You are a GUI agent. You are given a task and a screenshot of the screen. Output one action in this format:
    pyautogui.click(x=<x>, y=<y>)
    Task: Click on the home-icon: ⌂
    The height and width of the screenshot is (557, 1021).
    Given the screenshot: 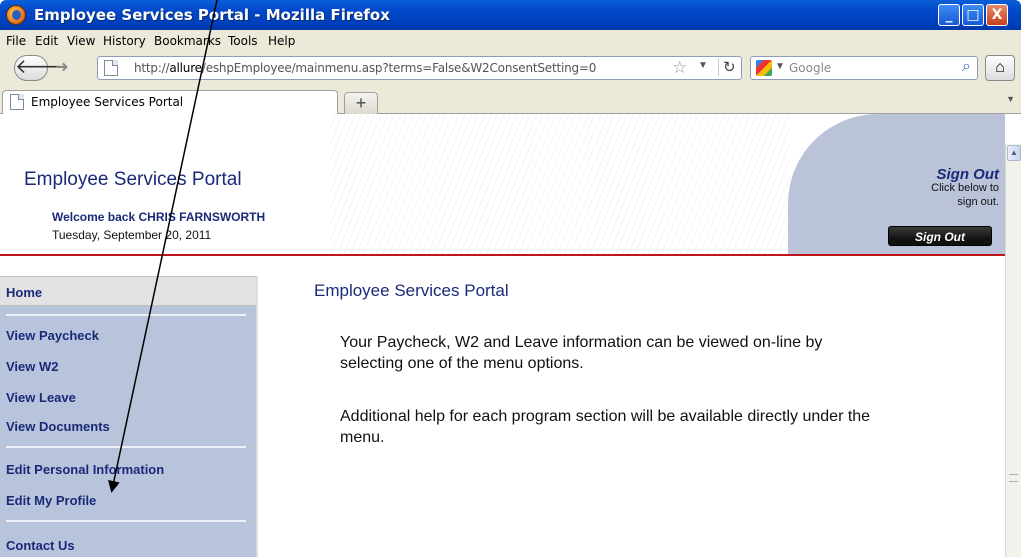 What is the action you would take?
    pyautogui.click(x=1000, y=67)
    